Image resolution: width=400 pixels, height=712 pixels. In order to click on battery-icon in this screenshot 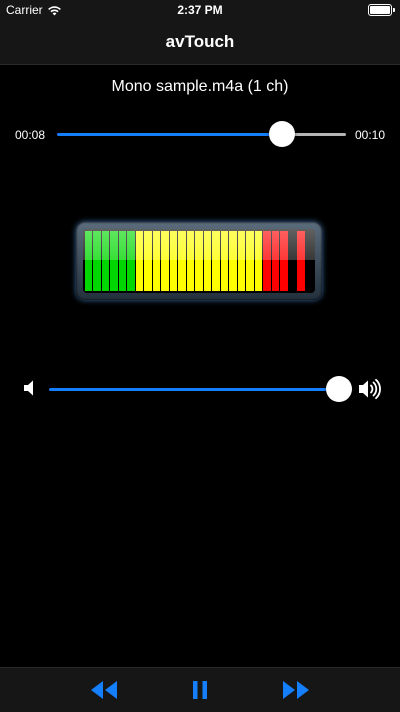, I will do `click(381, 10)`.